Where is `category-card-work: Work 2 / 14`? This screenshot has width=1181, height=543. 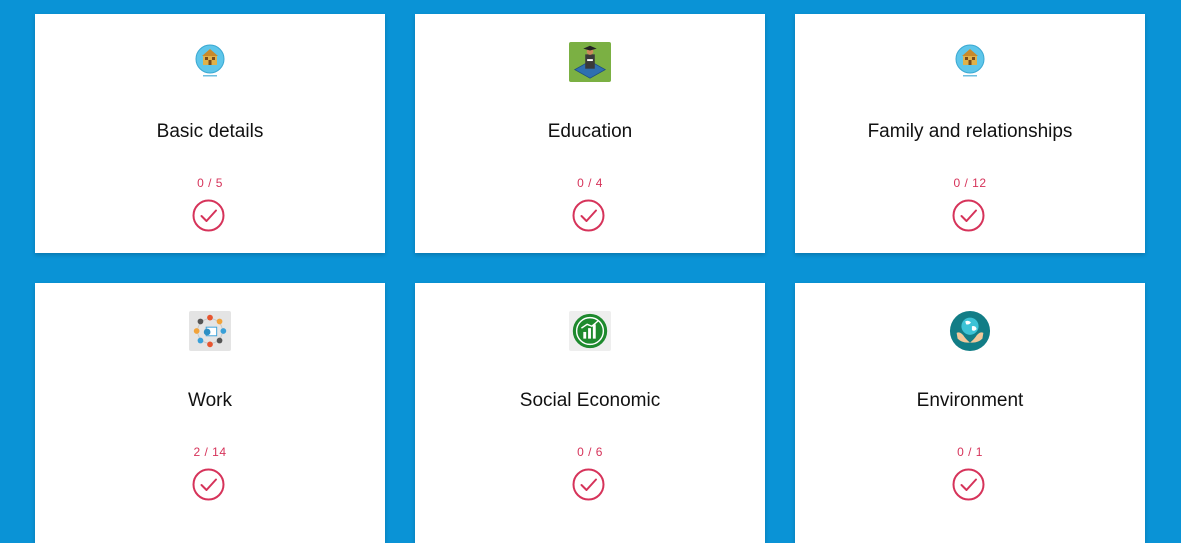
category-card-work: Work 2 / 14 is located at coordinates (210, 413).